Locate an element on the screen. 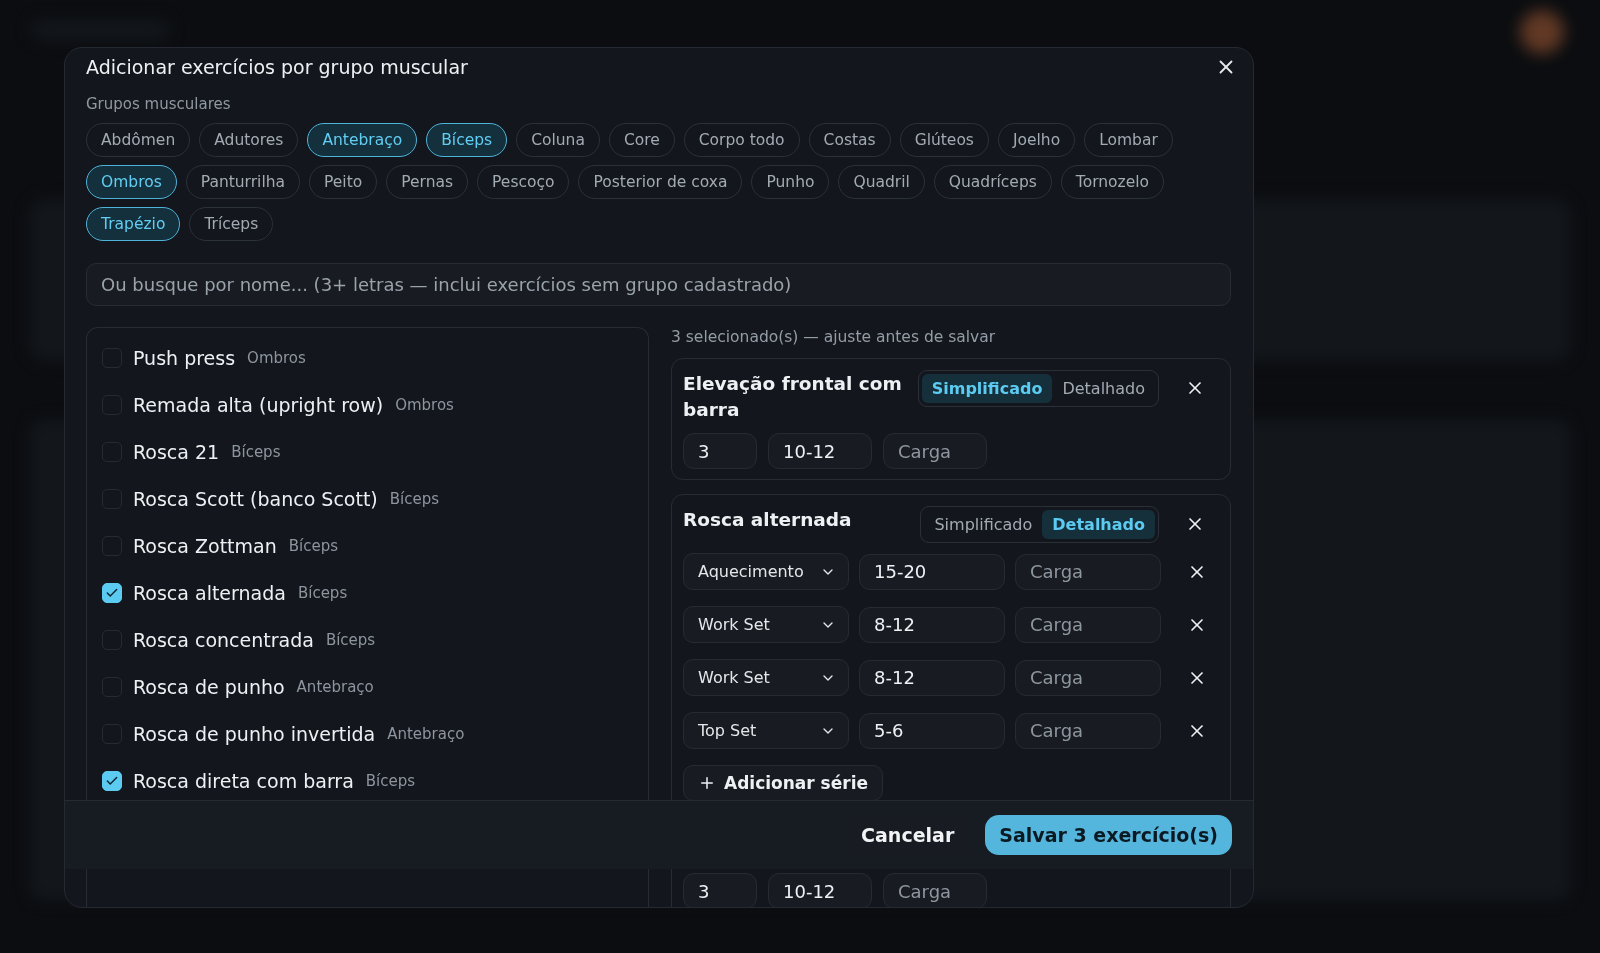  section-label: Grupos musculares is located at coordinates (159, 104).